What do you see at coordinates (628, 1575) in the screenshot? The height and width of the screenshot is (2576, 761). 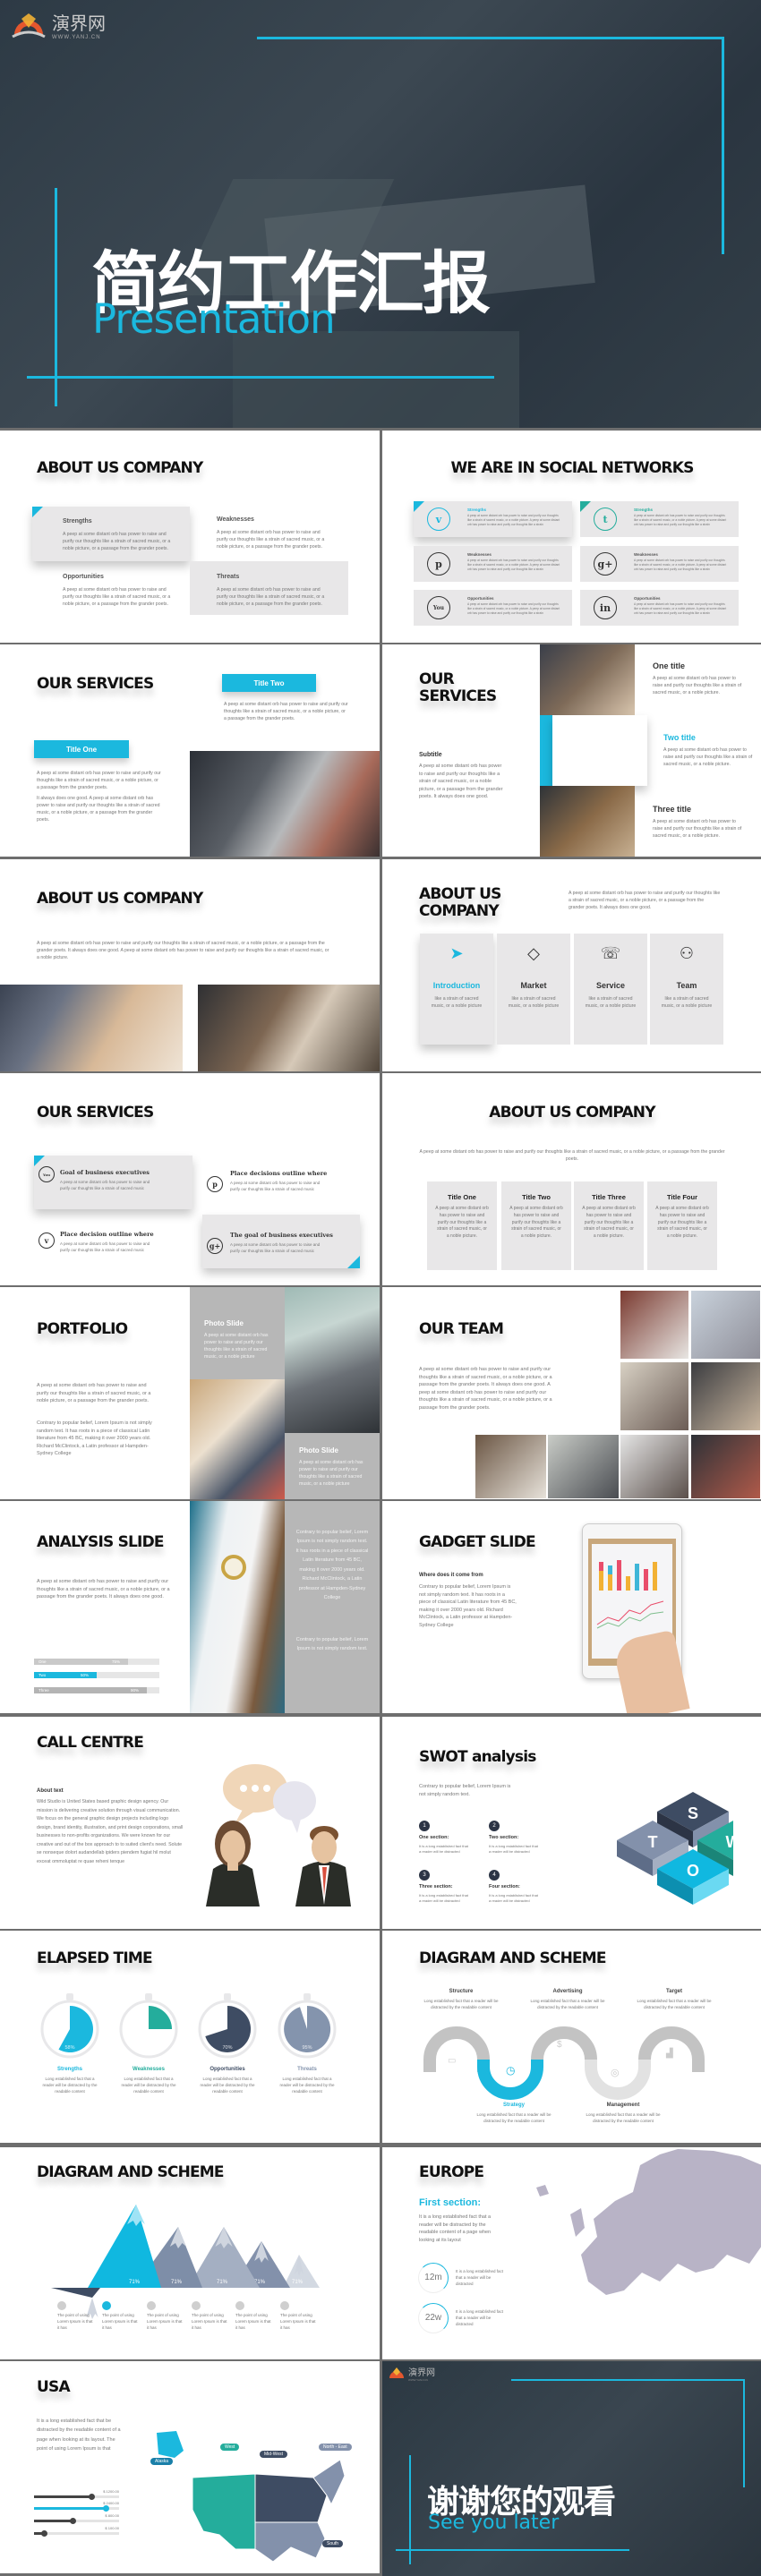 I see `bar-chart` at bounding box center [628, 1575].